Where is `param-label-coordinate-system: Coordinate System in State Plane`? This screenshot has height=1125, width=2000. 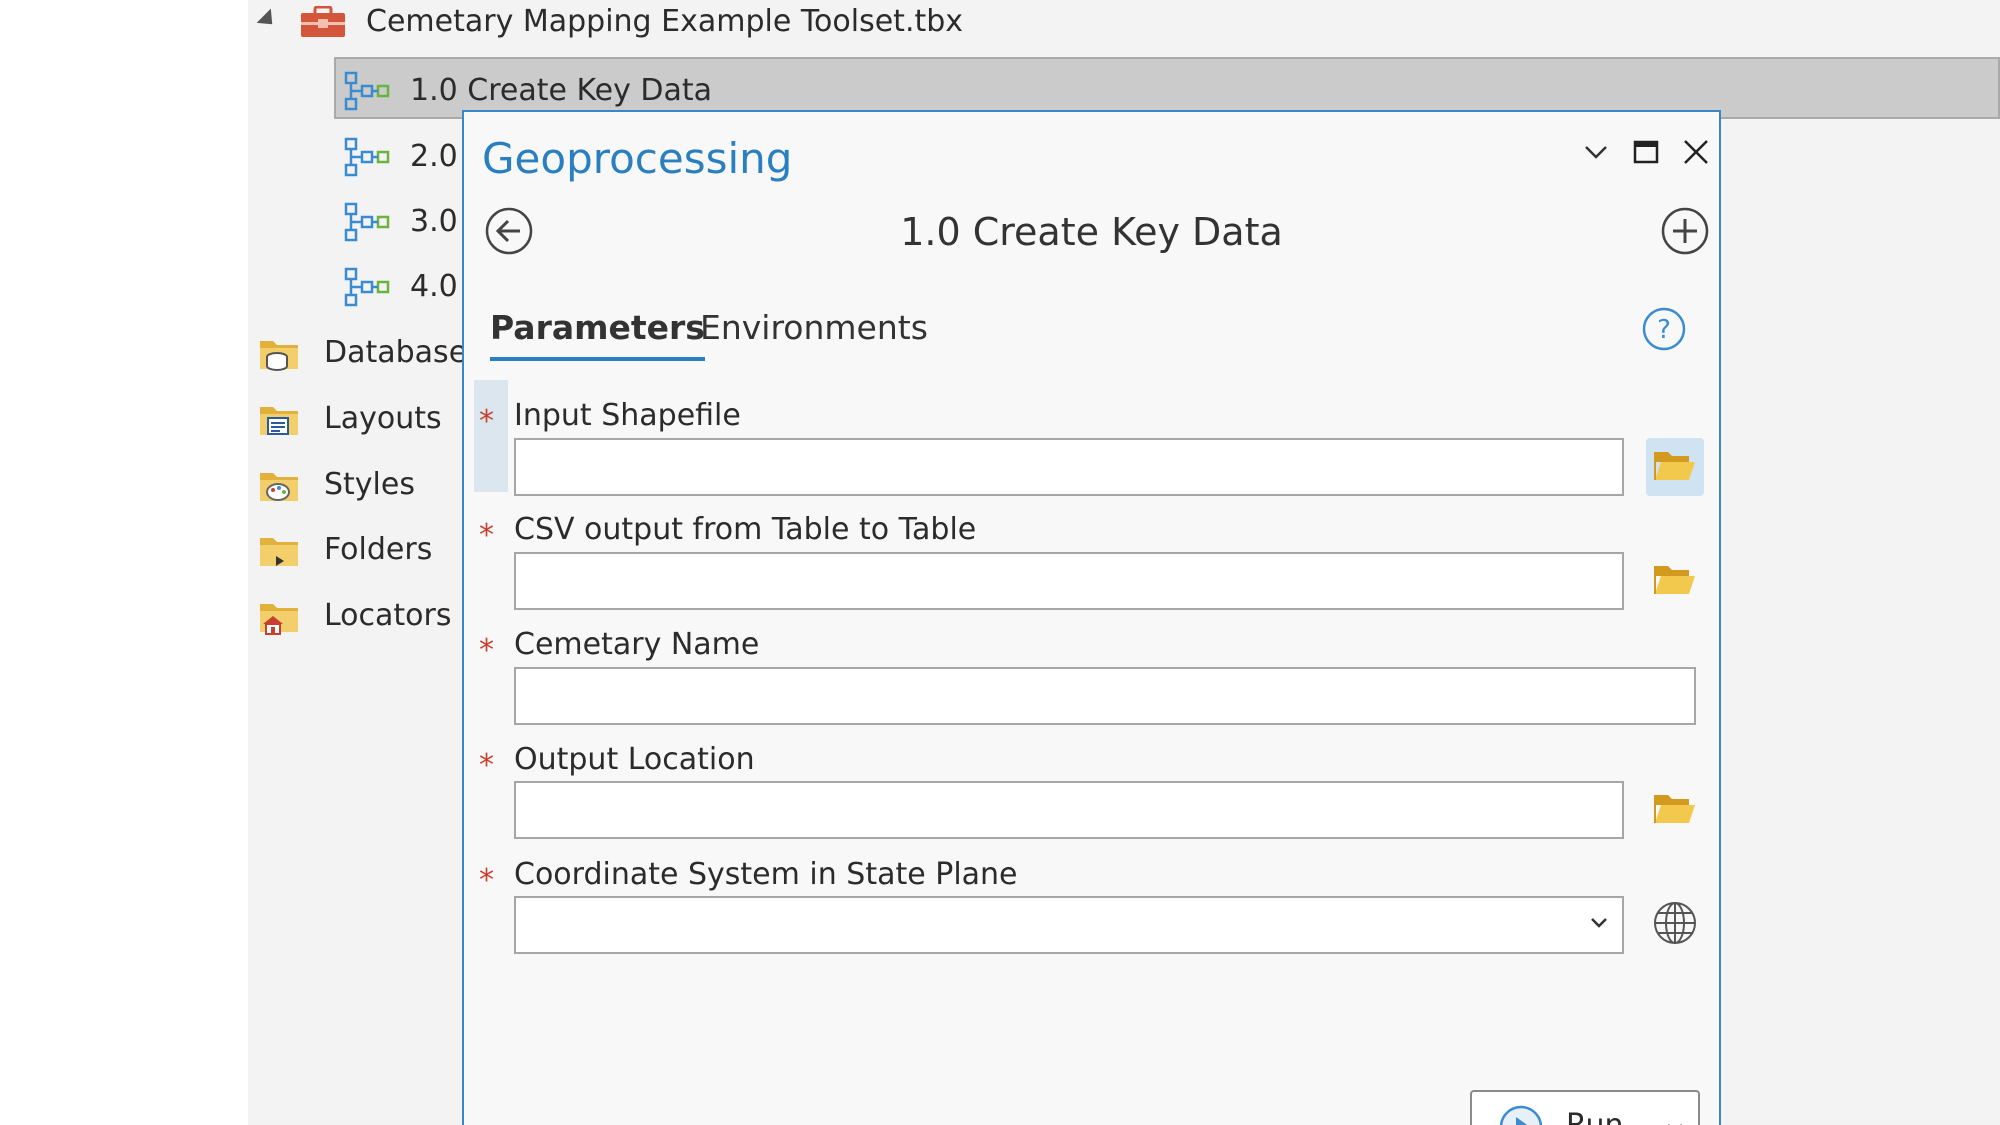
param-label-coordinate-system: Coordinate System in State Plane is located at coordinates (766, 874).